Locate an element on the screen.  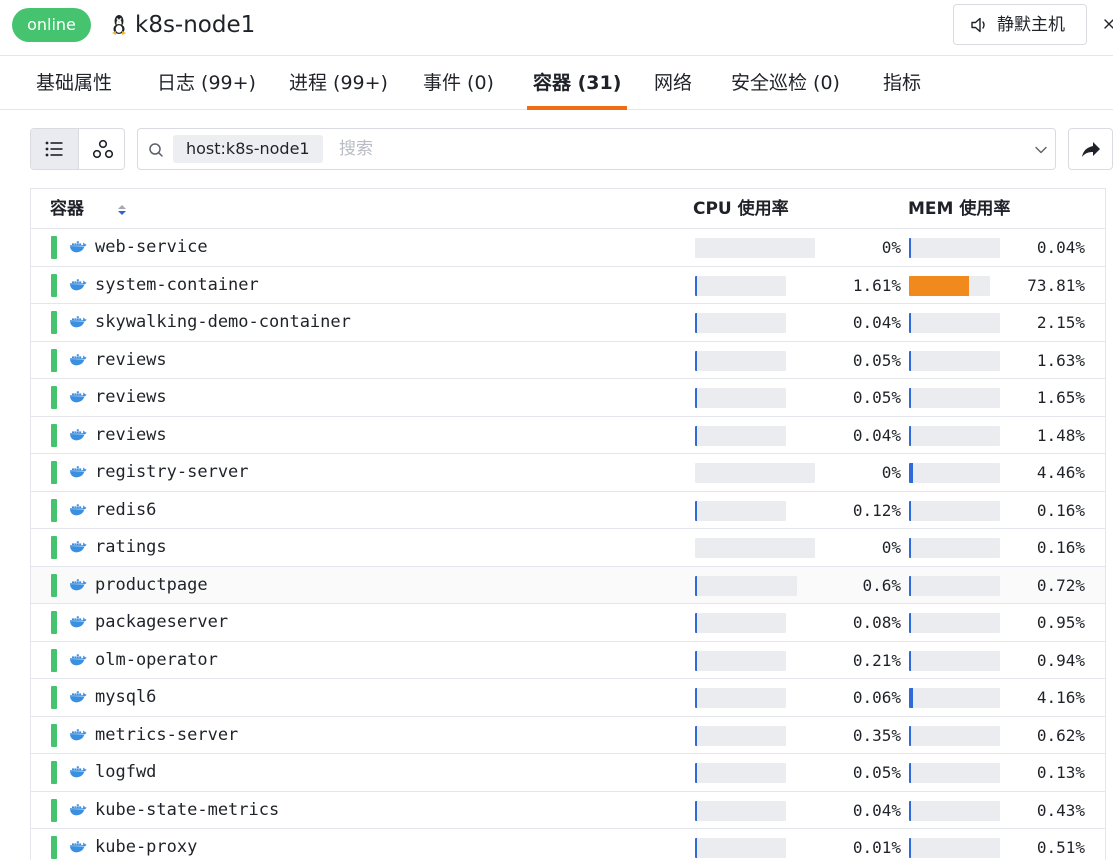
chevron-down-icon is located at coordinates (1041, 150).